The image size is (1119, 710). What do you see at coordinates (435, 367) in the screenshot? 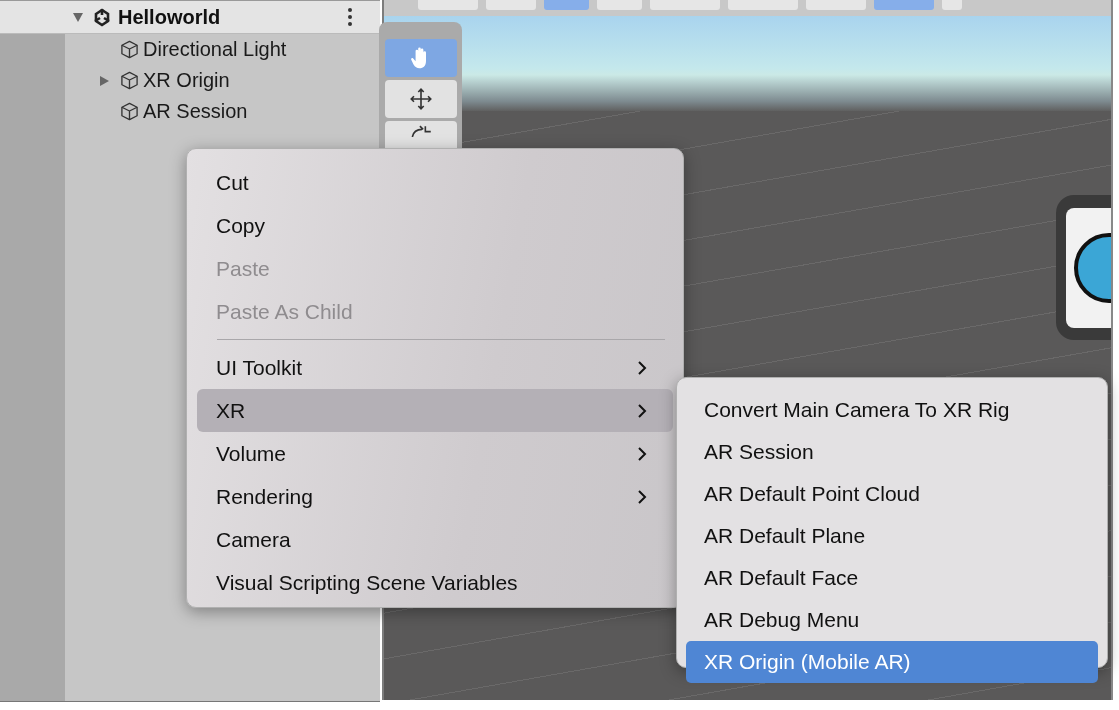
I see `menu-item: UI Toolkit` at bounding box center [435, 367].